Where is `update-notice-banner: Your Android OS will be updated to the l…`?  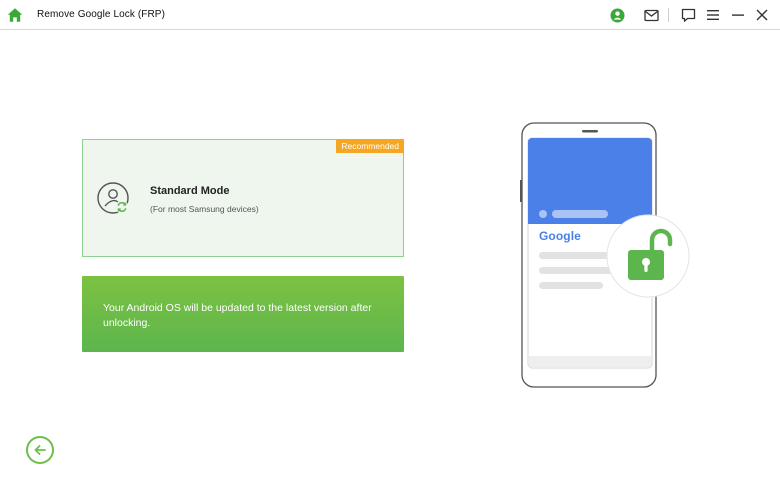
update-notice-banner: Your Android OS will be updated to the l… is located at coordinates (243, 314).